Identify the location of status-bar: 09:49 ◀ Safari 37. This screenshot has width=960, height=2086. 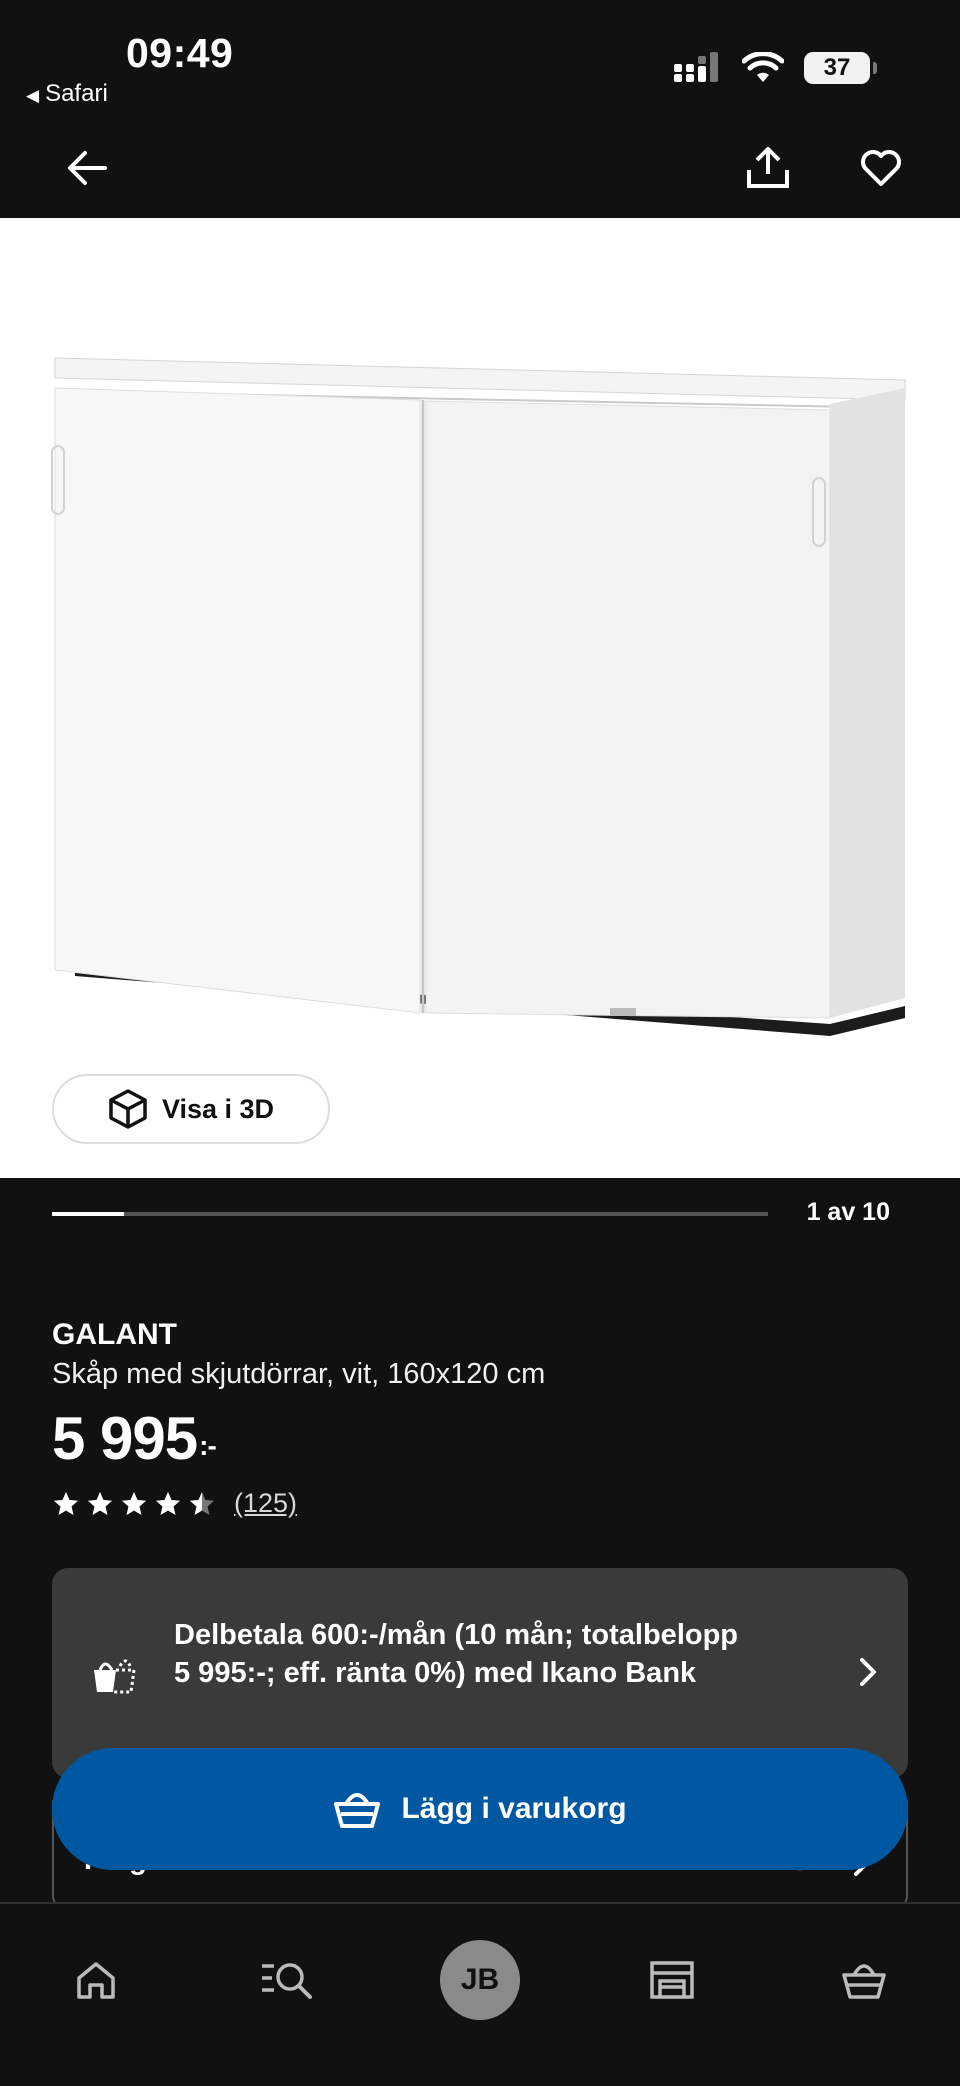
(480, 59).